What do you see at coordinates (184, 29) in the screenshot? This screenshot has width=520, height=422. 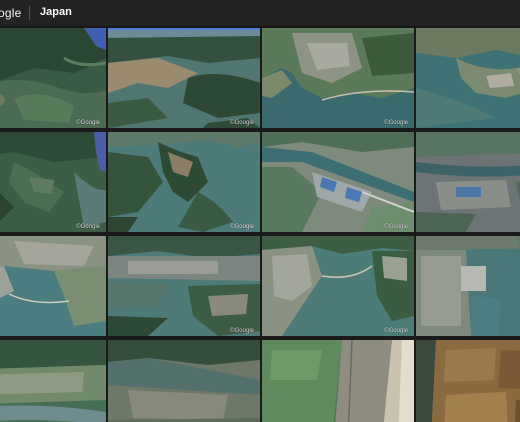 I see `selection-indicator` at bounding box center [184, 29].